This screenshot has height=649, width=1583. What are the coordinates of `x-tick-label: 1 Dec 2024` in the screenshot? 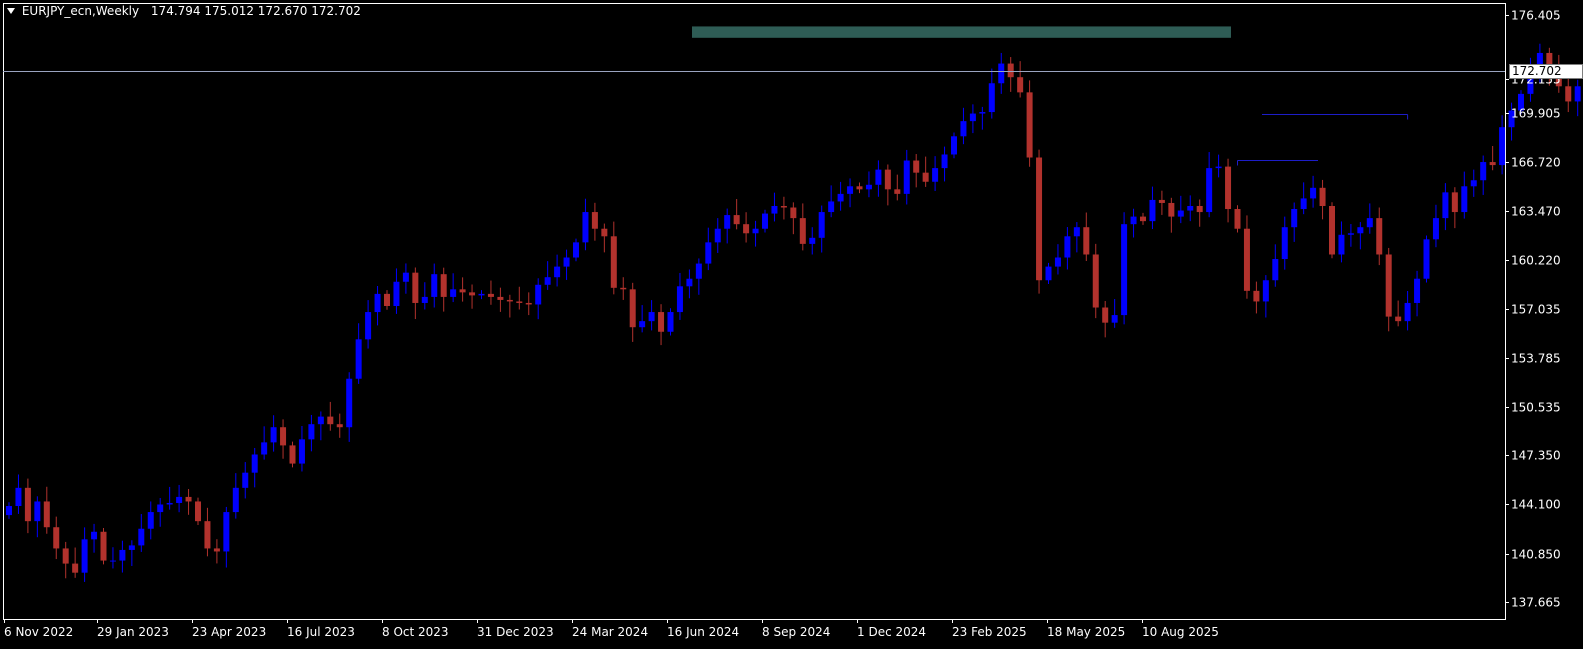 It's located at (891, 632).